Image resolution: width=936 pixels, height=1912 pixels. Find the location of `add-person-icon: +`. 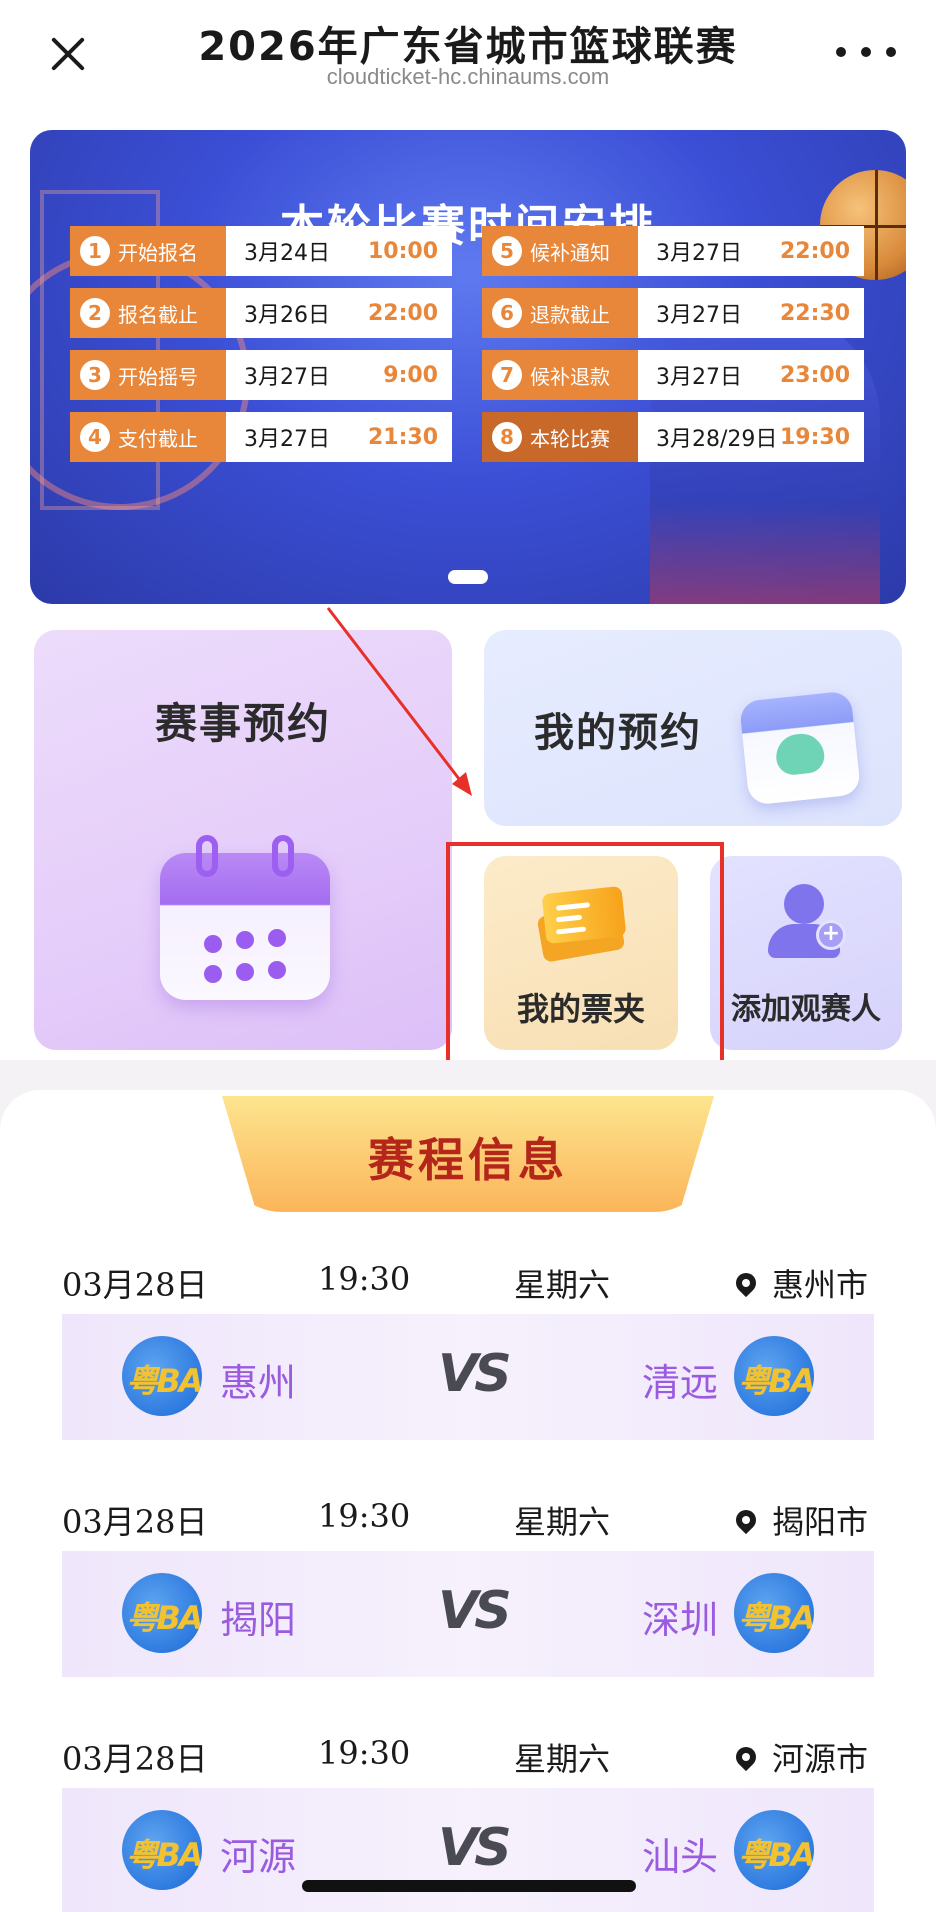

add-person-icon: + is located at coordinates (808, 922).